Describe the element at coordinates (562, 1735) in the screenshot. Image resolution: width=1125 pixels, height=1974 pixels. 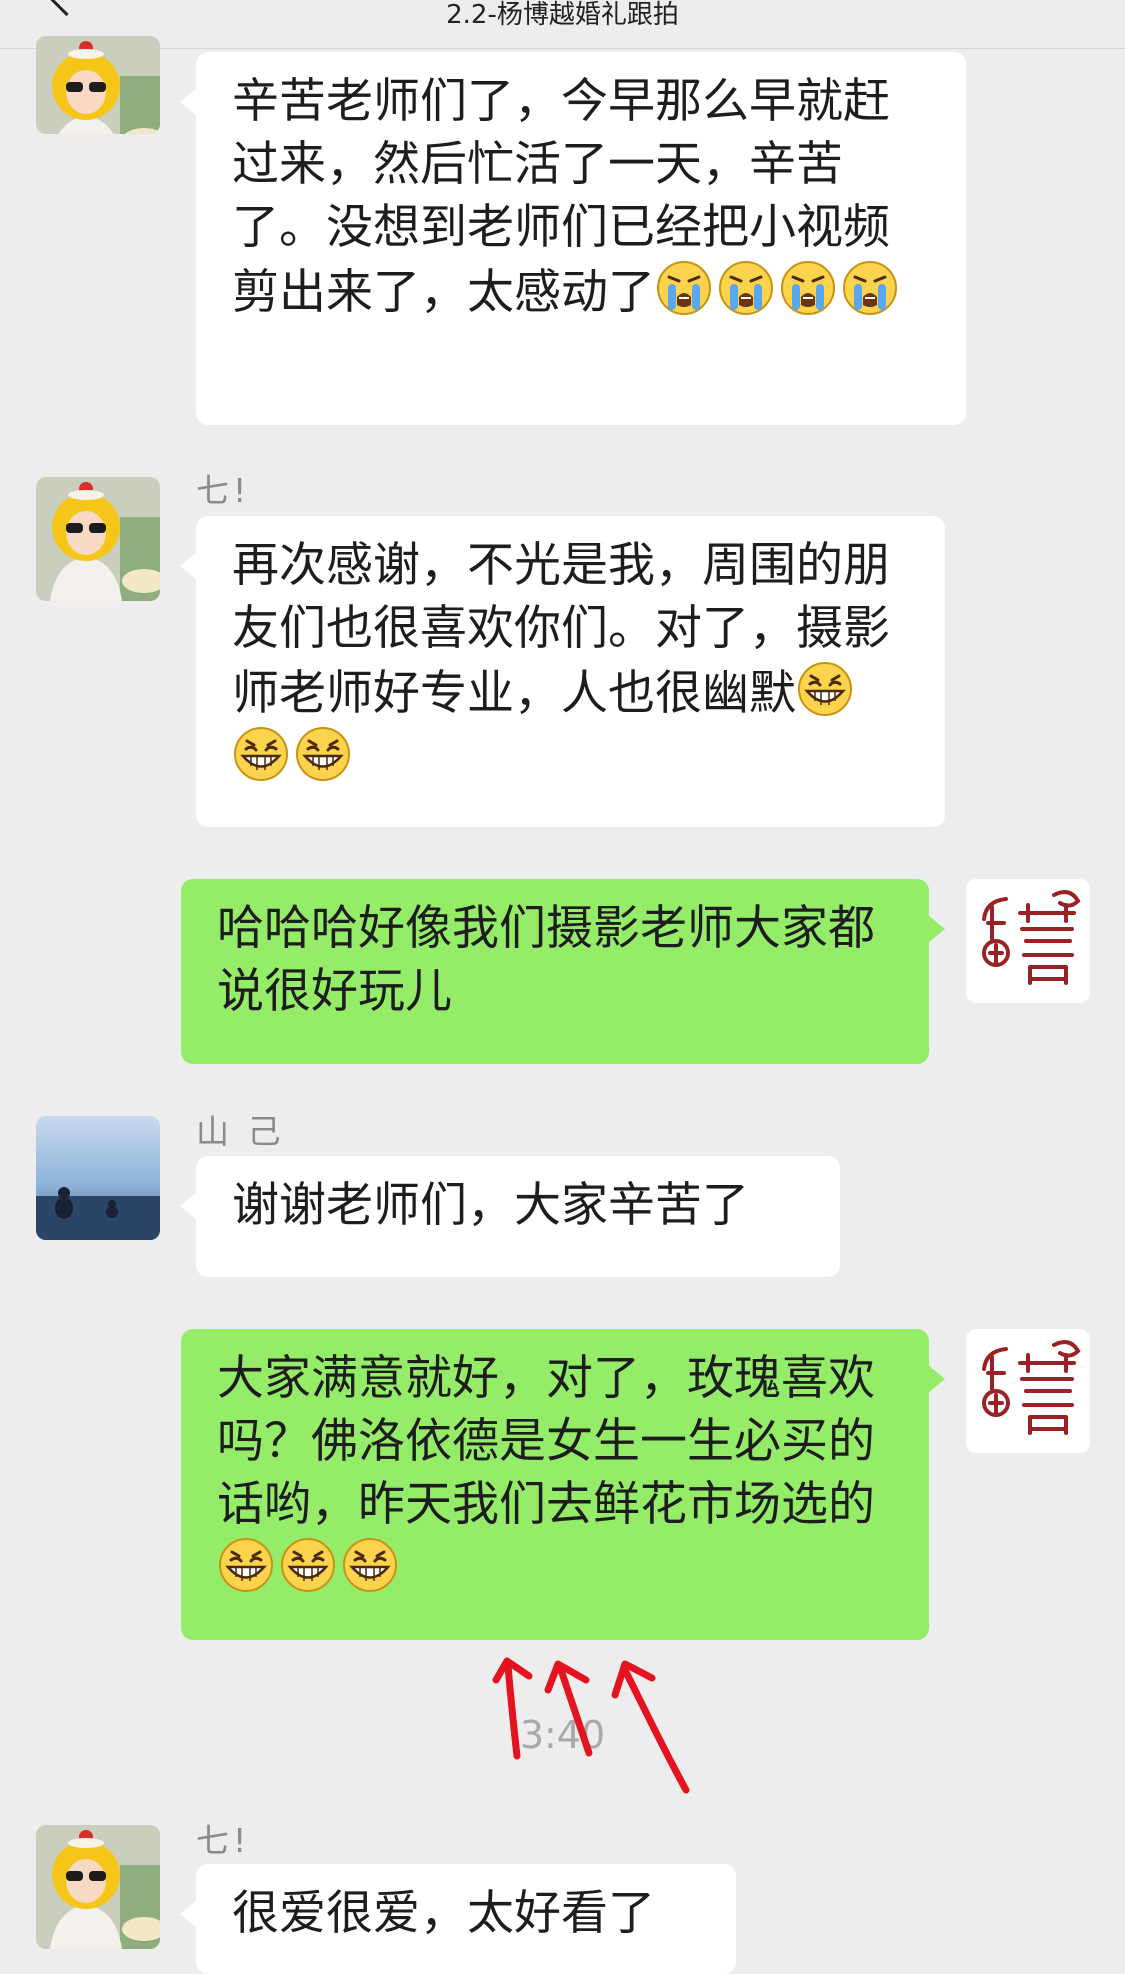
I see `message-timestamp: 3:40` at that location.